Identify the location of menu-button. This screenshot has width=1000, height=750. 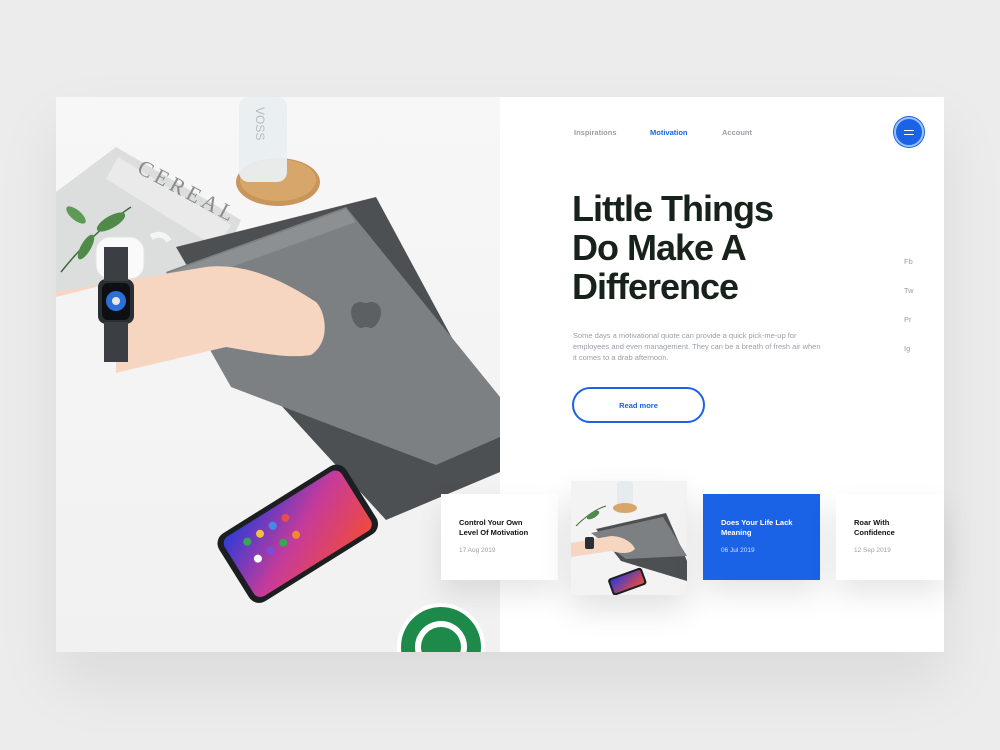
(909, 132).